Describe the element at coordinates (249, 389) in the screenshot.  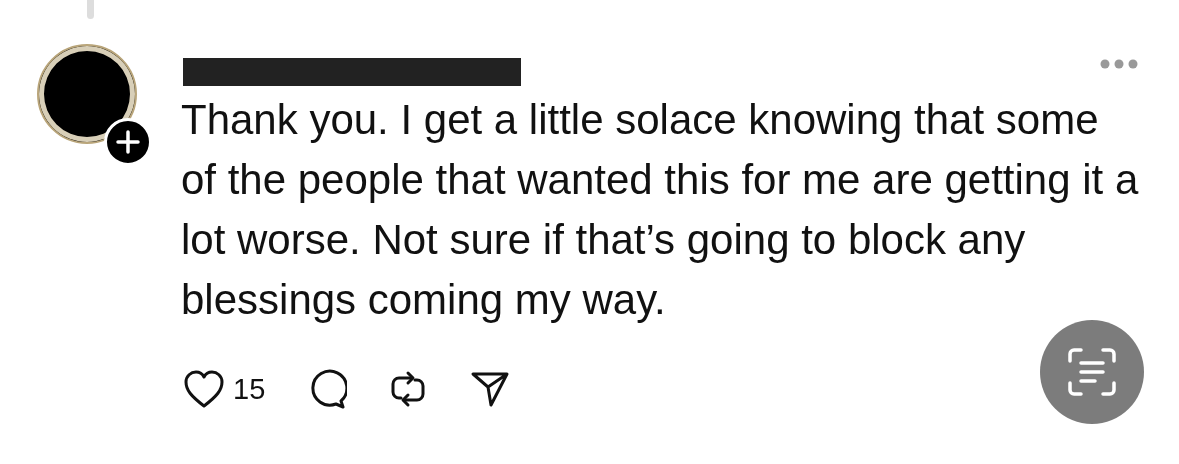
I see `like-count: 15` at that location.